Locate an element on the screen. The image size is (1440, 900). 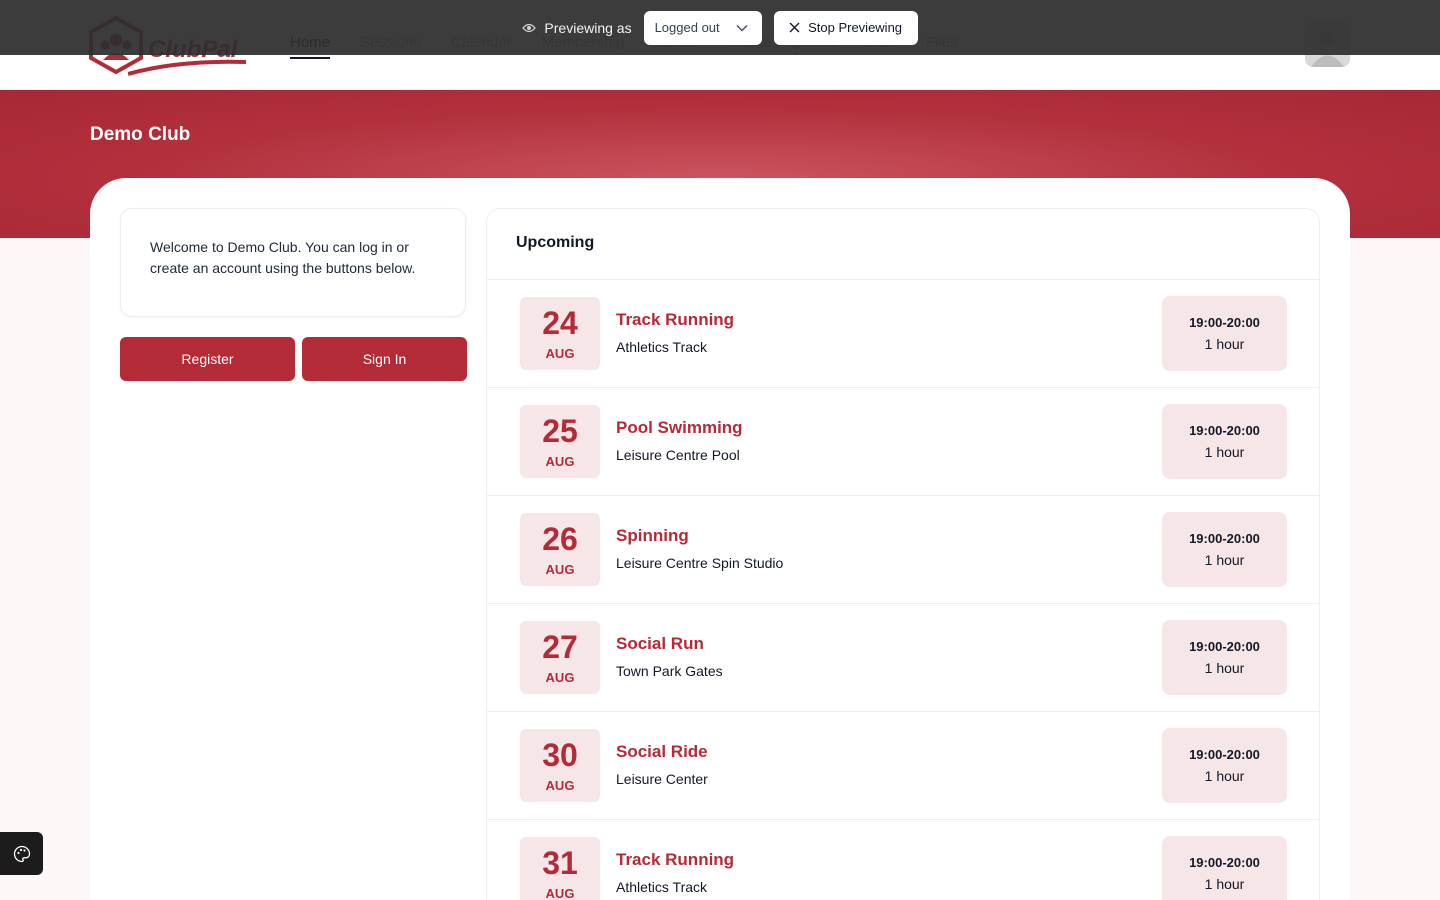
club-title: Demo Club is located at coordinates (140, 134).